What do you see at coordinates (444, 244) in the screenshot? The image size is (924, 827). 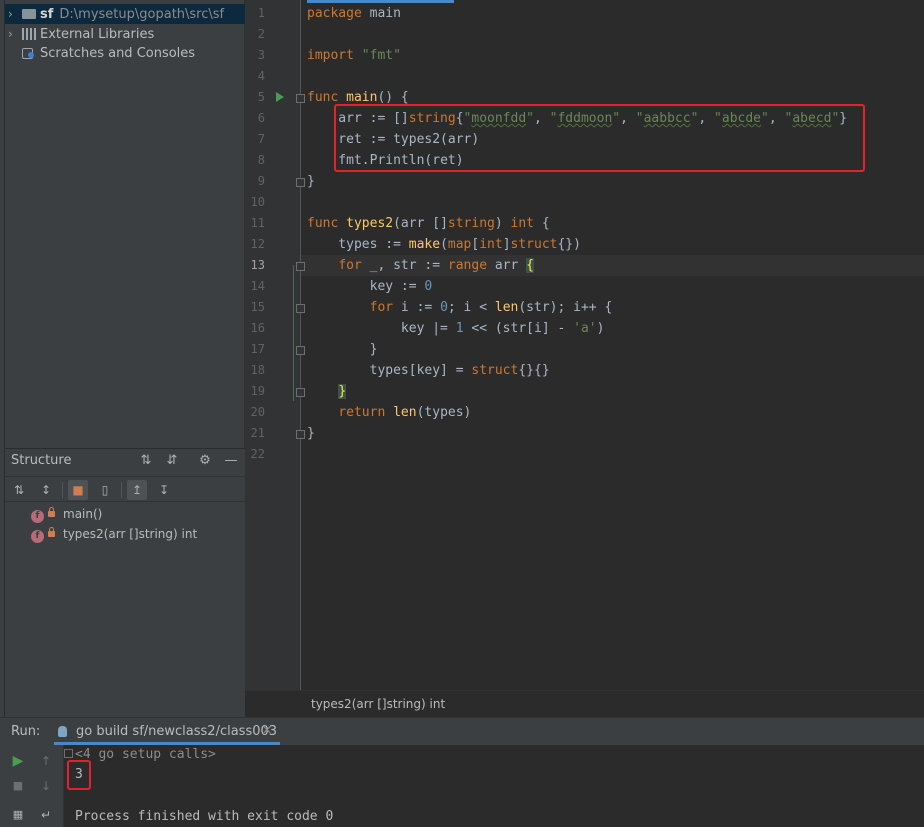 I see `code-line-12: types := make(map[int]struct{})` at bounding box center [444, 244].